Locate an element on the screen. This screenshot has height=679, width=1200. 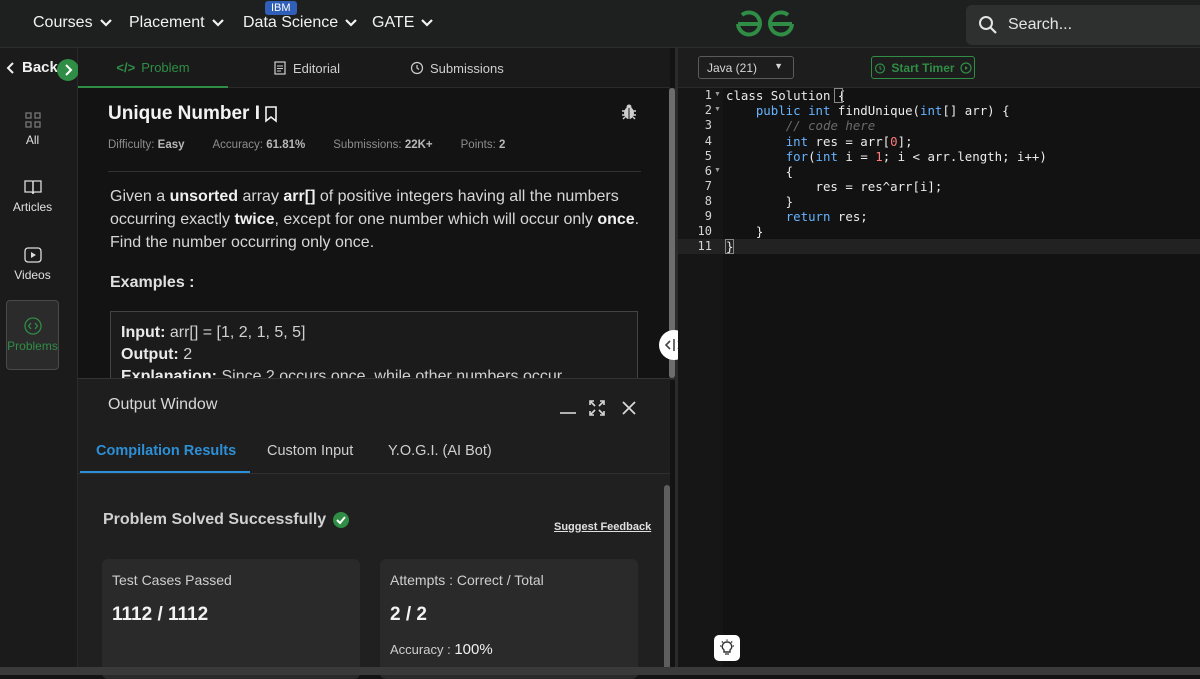
code-line: public int findUnique(int[] arr) { is located at coordinates (882, 110).